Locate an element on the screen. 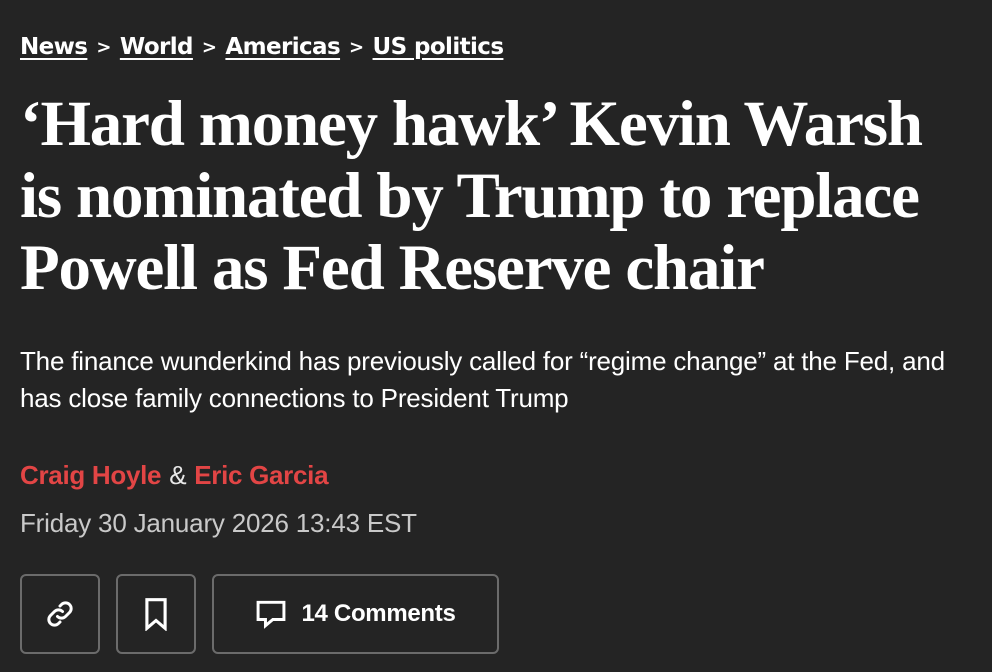 The width and height of the screenshot is (992, 672). breadcrumb-link-americas: Americas is located at coordinates (282, 47).